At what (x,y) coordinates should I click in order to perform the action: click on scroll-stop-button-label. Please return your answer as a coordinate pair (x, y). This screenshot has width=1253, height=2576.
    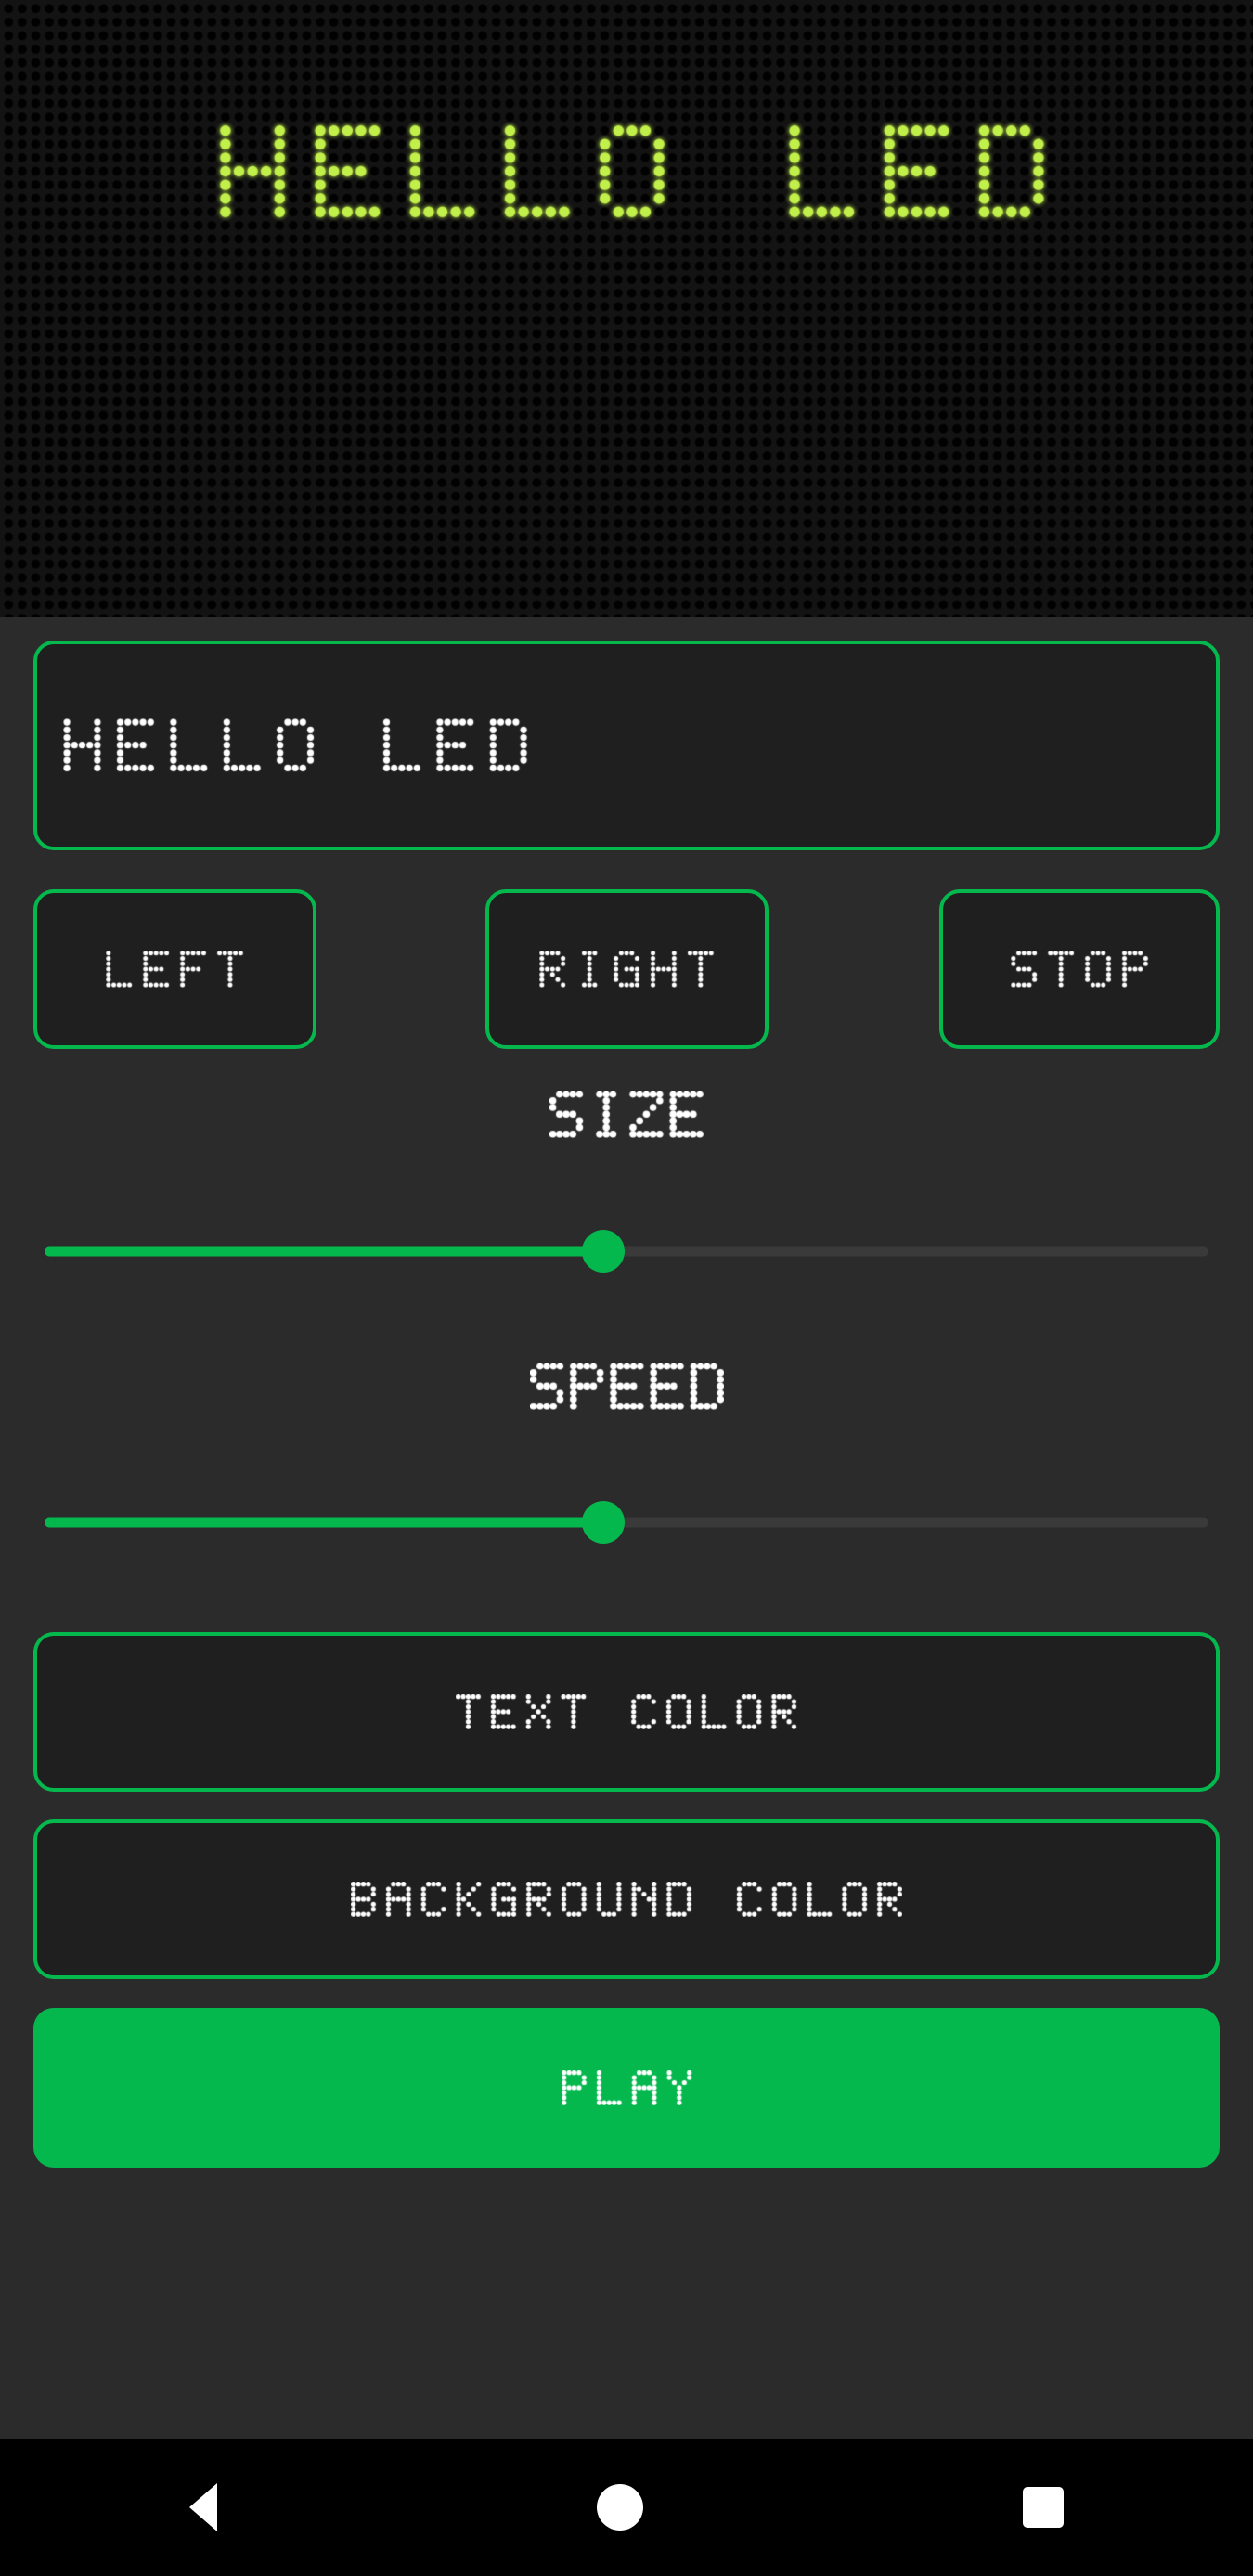
    Looking at the image, I should click on (1079, 969).